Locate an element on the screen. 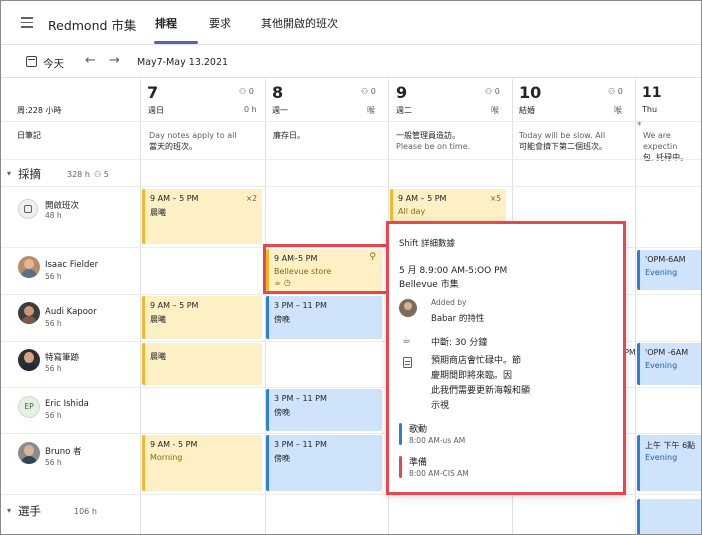 The height and width of the screenshot is (535, 702). person-name: Audi Kapoor is located at coordinates (71, 312).